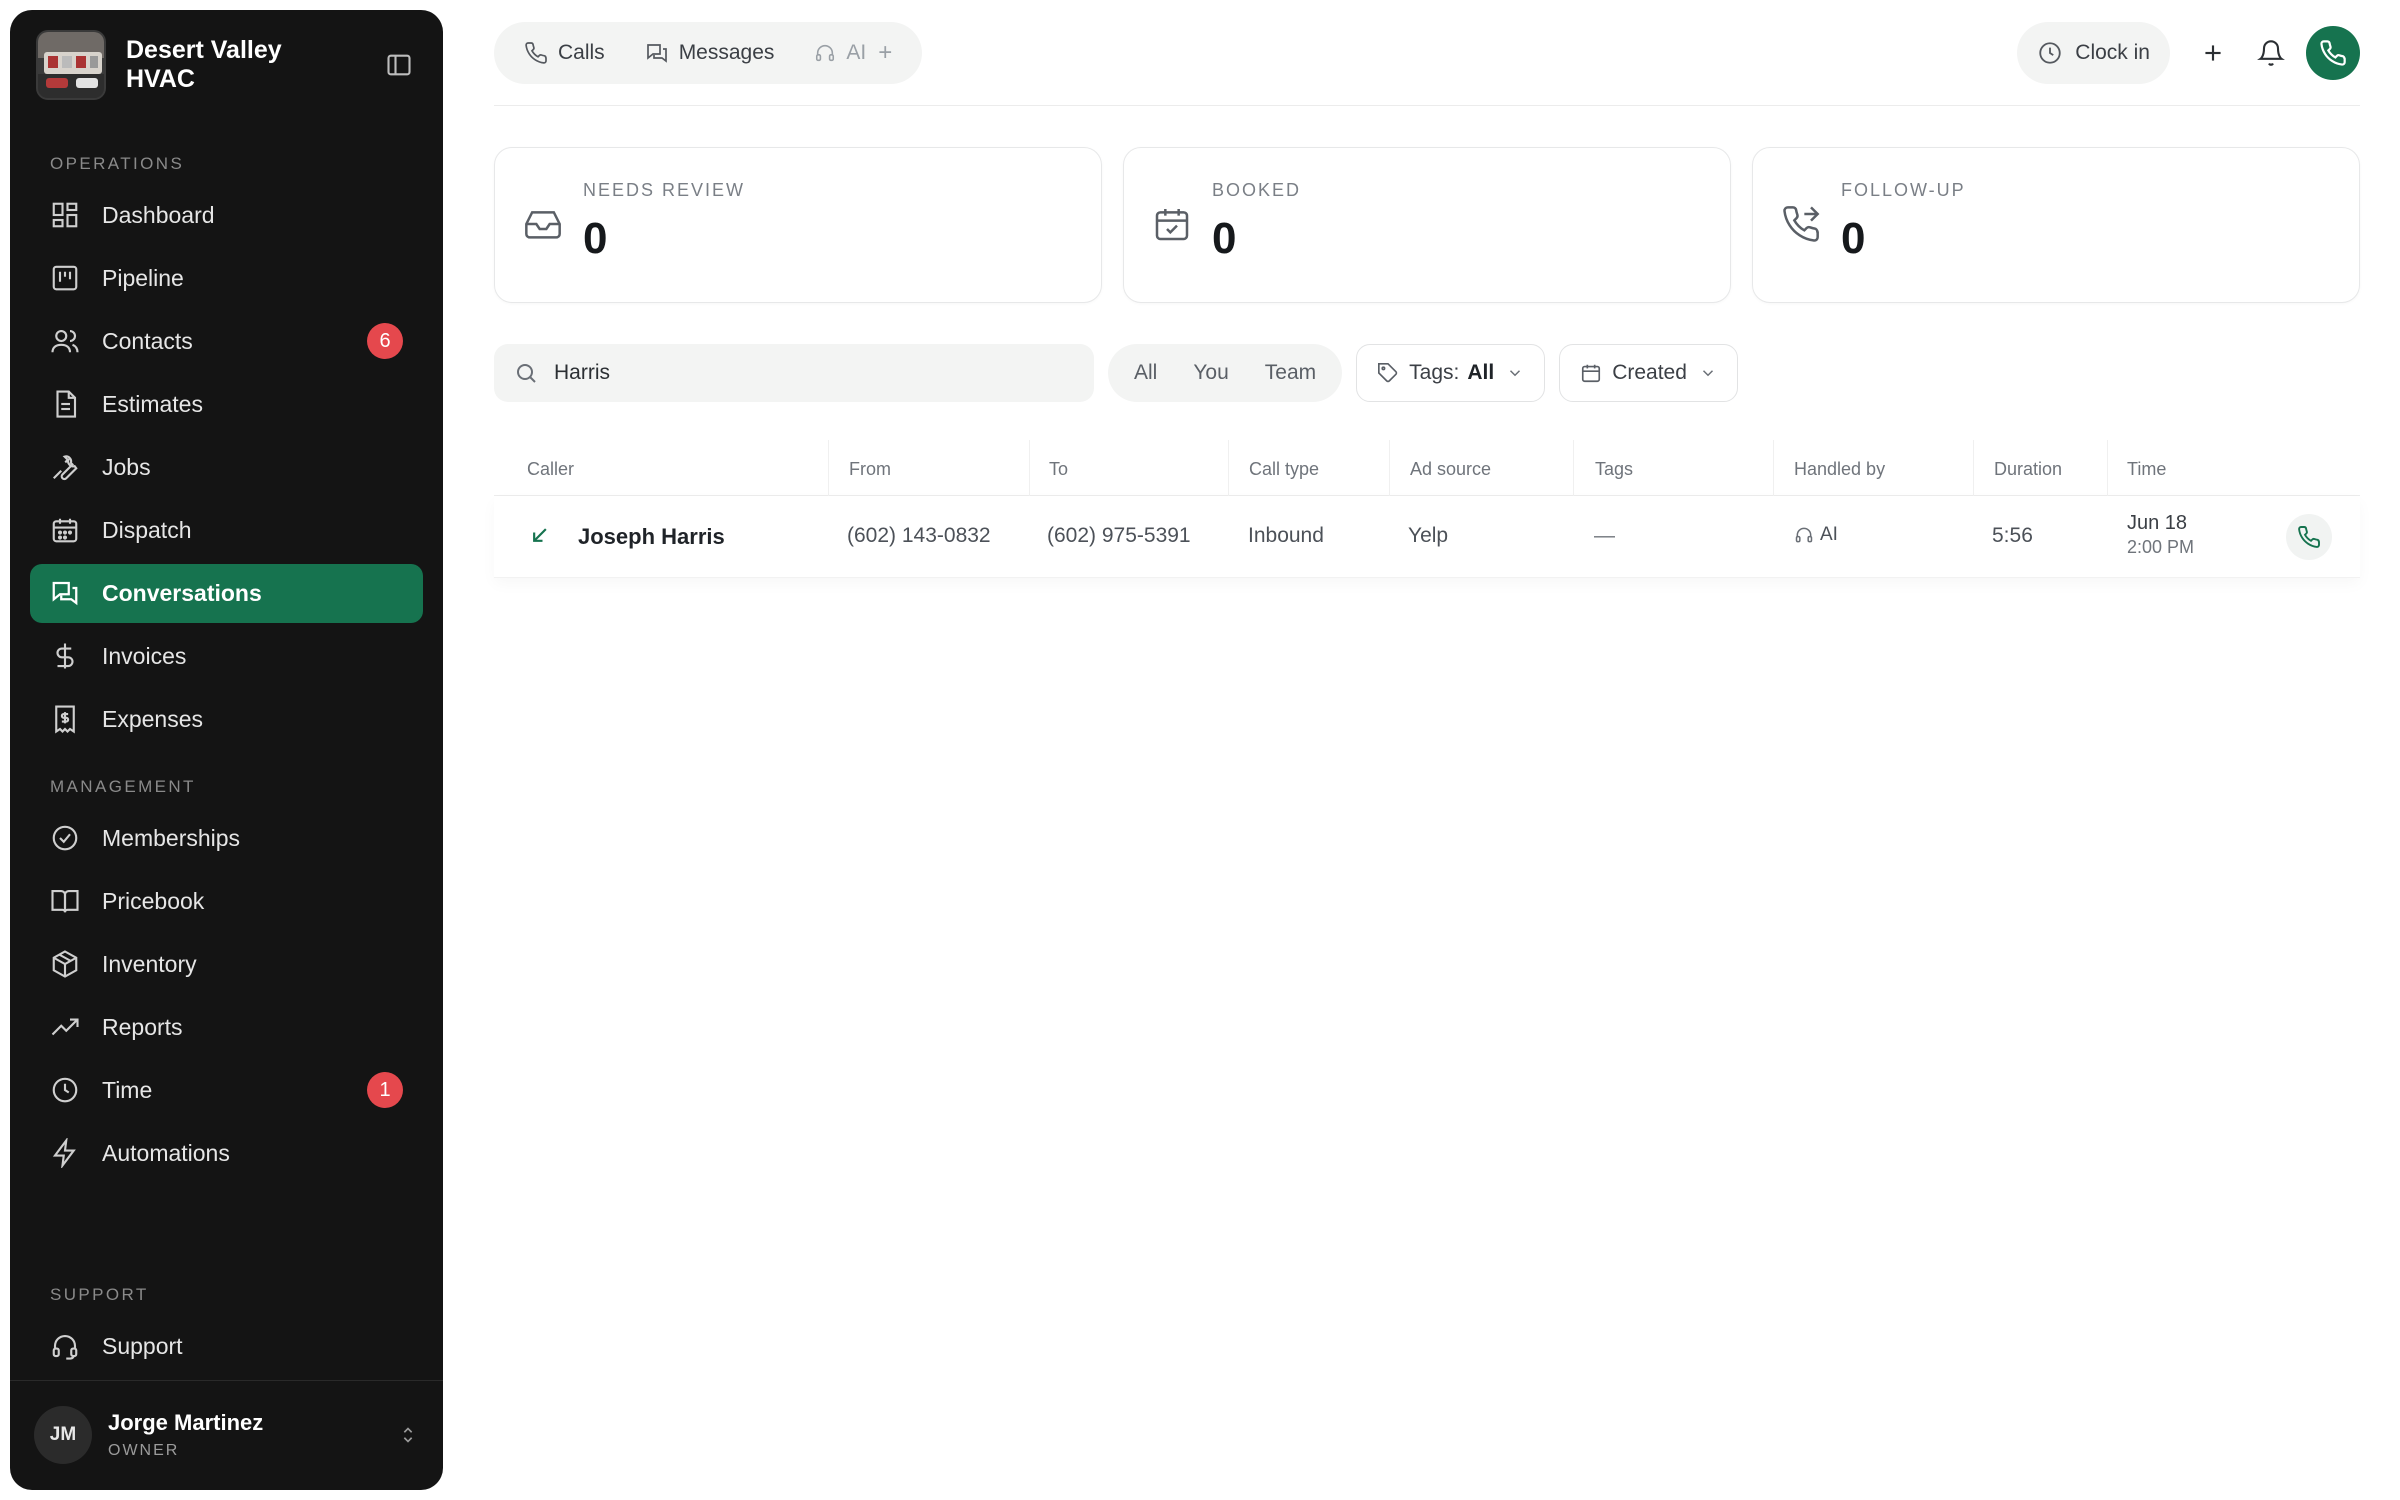 The image size is (2400, 1500). I want to click on receipt-icon, so click(65, 719).